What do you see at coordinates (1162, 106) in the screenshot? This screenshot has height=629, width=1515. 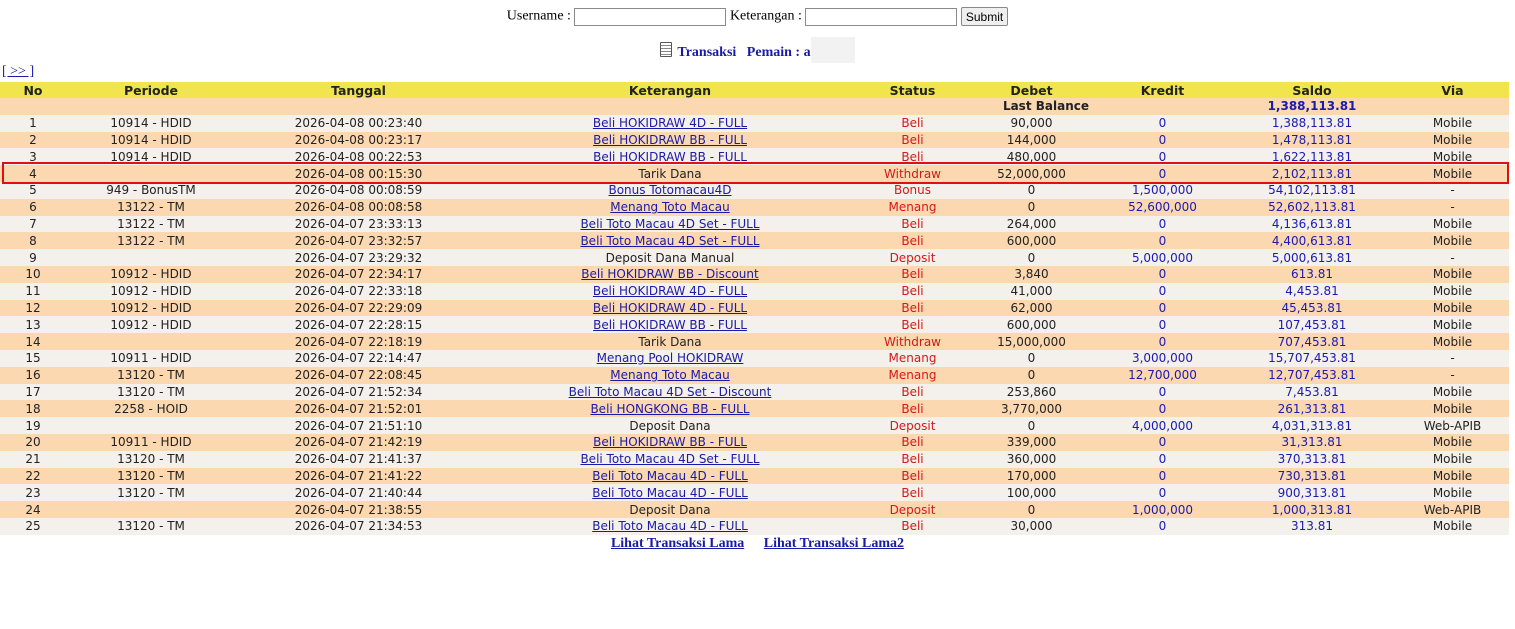 I see `last-balance-spacer` at bounding box center [1162, 106].